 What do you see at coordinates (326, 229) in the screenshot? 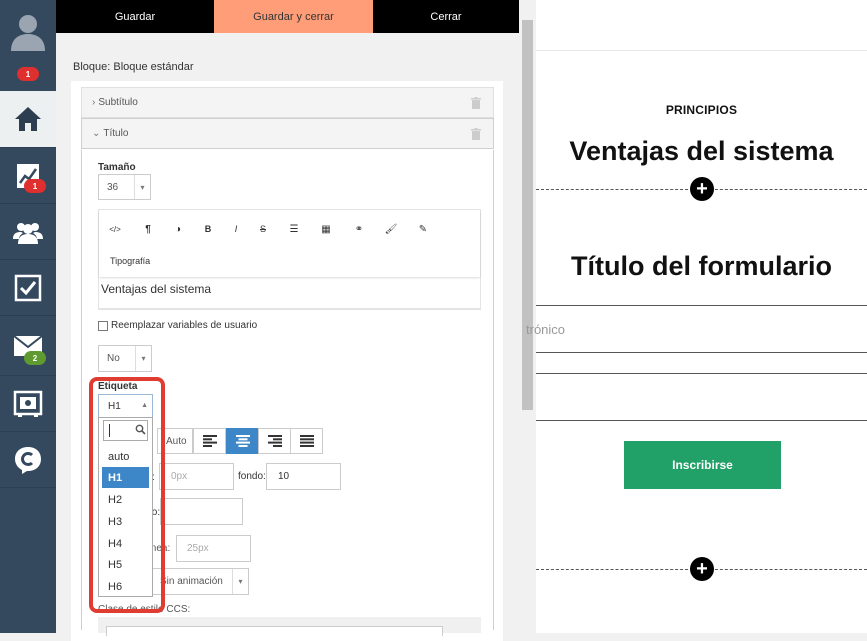
I see `table-icon: ▦` at bounding box center [326, 229].